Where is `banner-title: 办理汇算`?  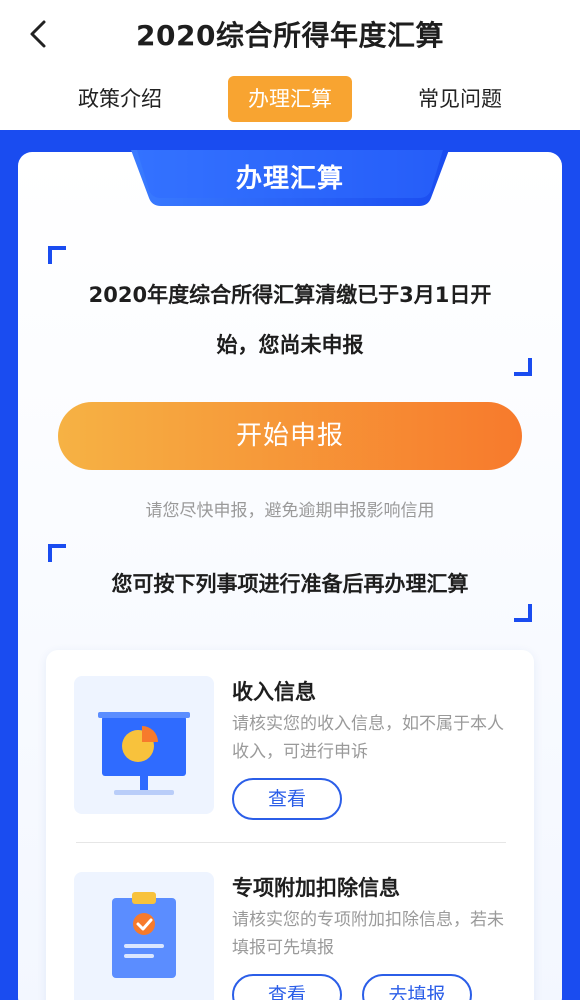 banner-title: 办理汇算 is located at coordinates (289, 179).